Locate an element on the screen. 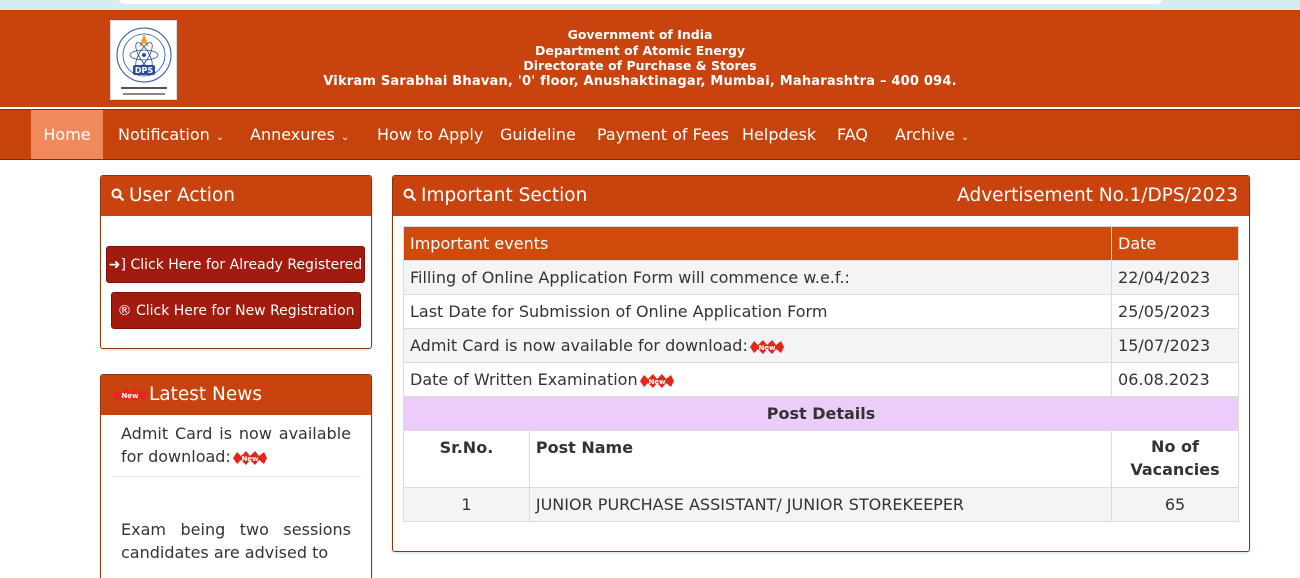  new-registration-button: ® Click Here for New Registration is located at coordinates (236, 310).